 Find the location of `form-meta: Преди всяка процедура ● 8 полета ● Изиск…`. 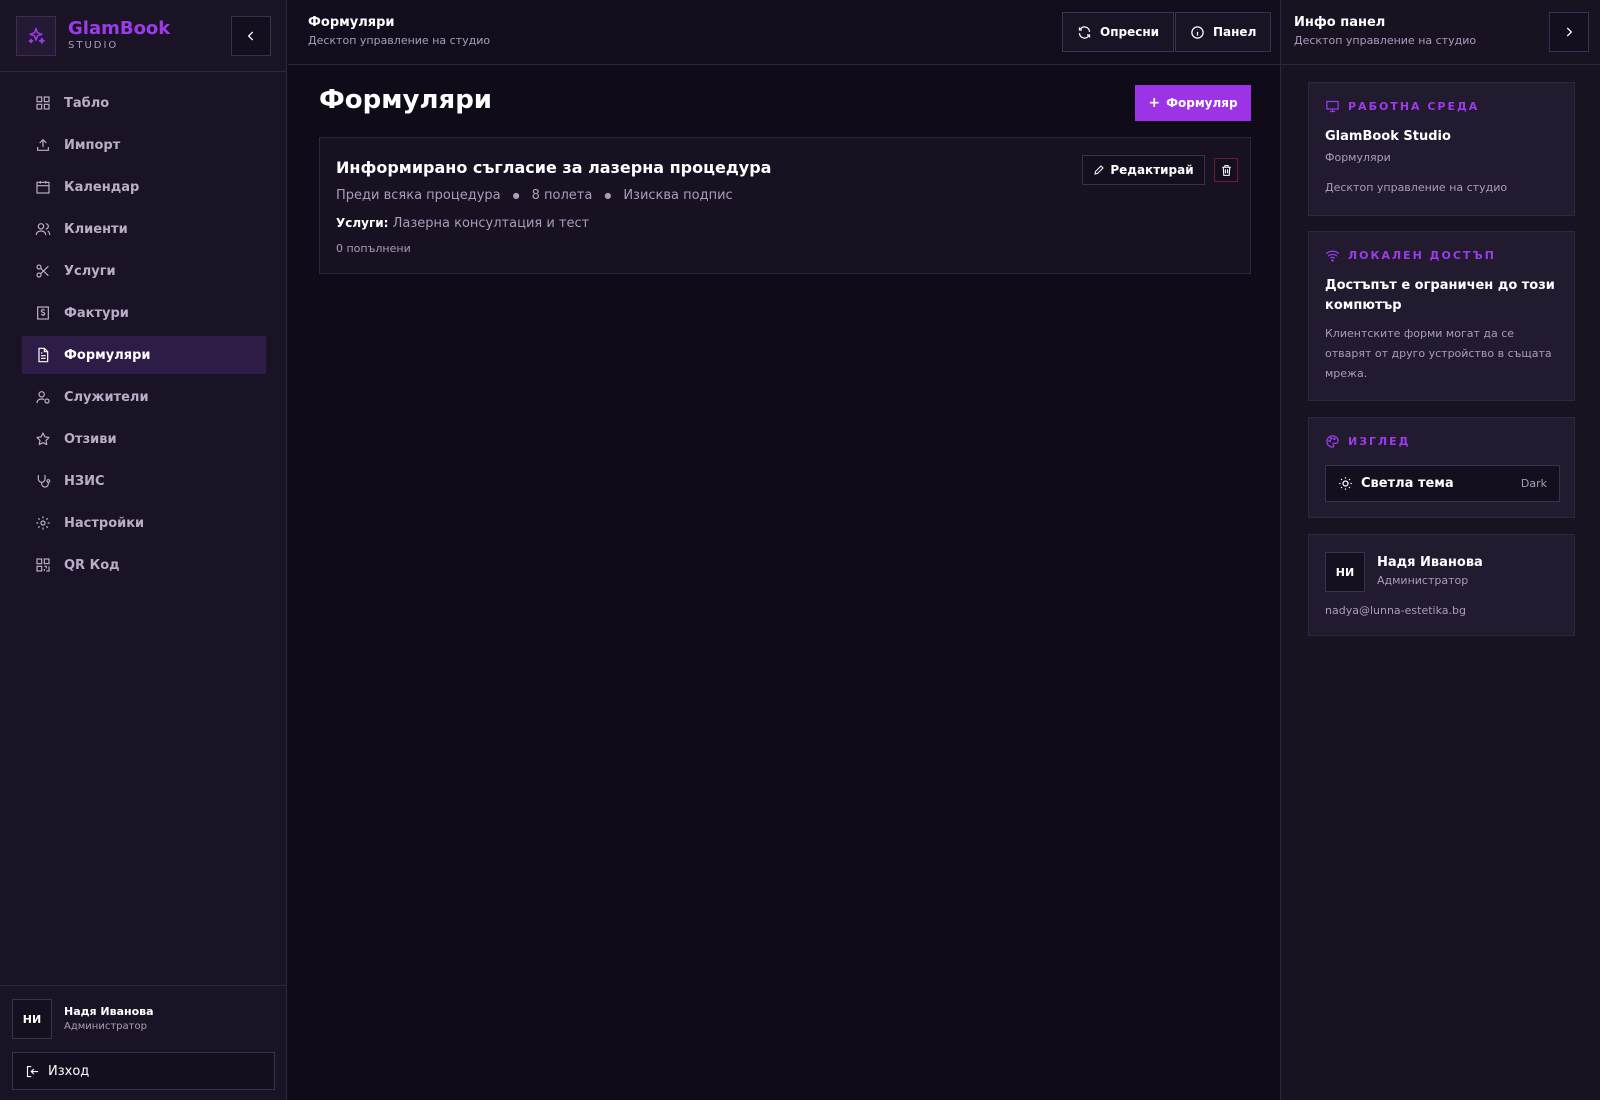

form-meta: Преди всяка процедура ● 8 полета ● Изиск… is located at coordinates (534, 195).